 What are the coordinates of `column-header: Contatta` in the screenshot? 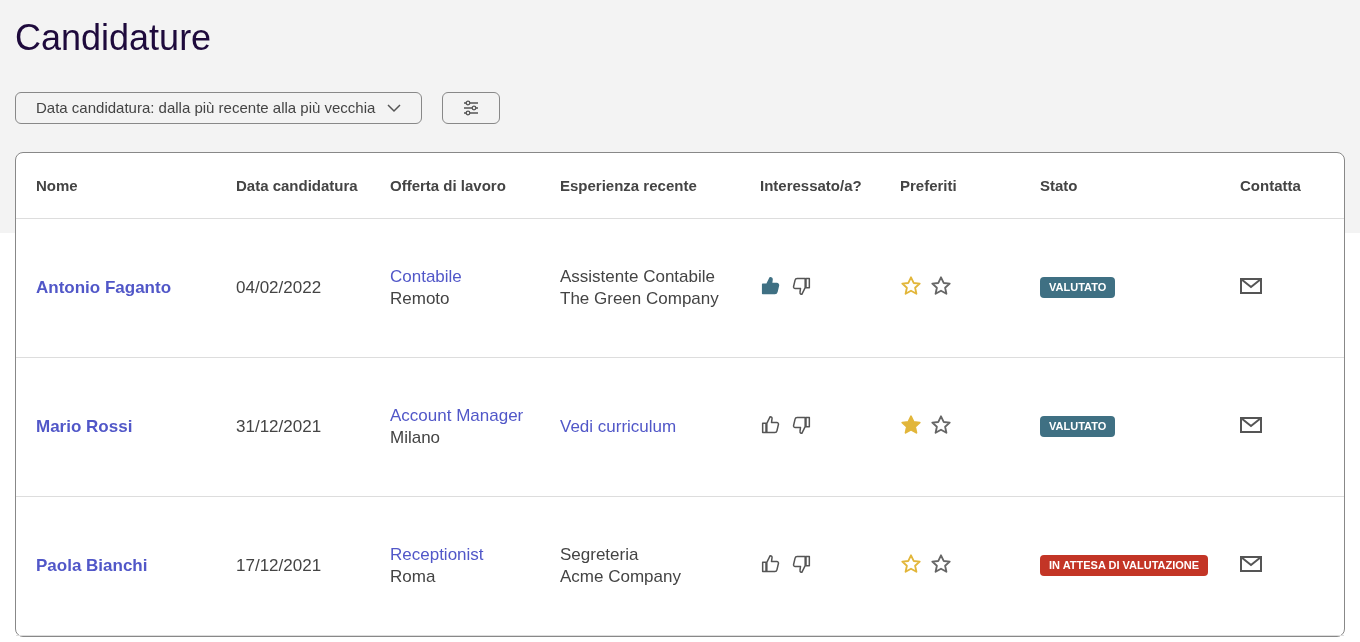 It's located at (1270, 185).